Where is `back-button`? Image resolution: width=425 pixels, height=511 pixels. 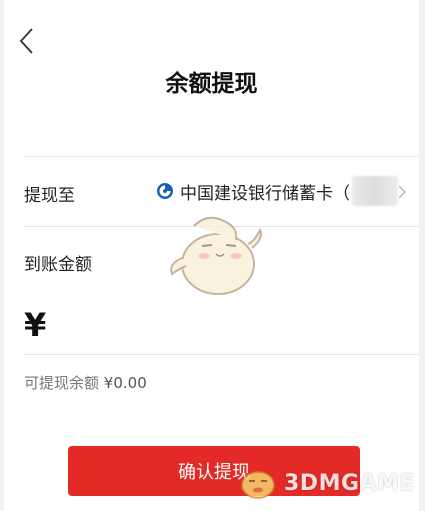 back-button is located at coordinates (27, 41).